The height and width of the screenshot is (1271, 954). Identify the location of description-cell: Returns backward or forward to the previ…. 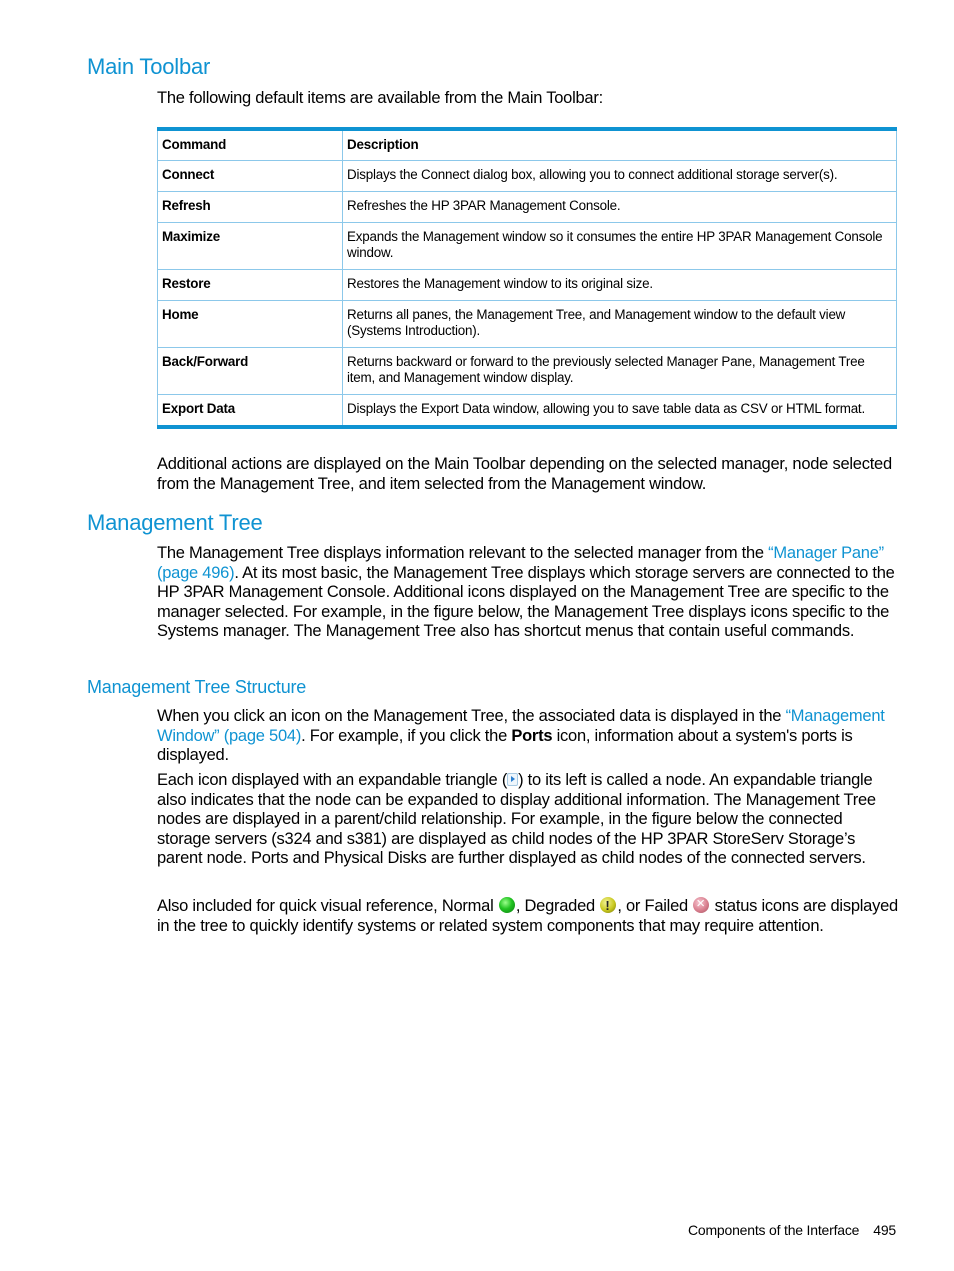
(619, 371).